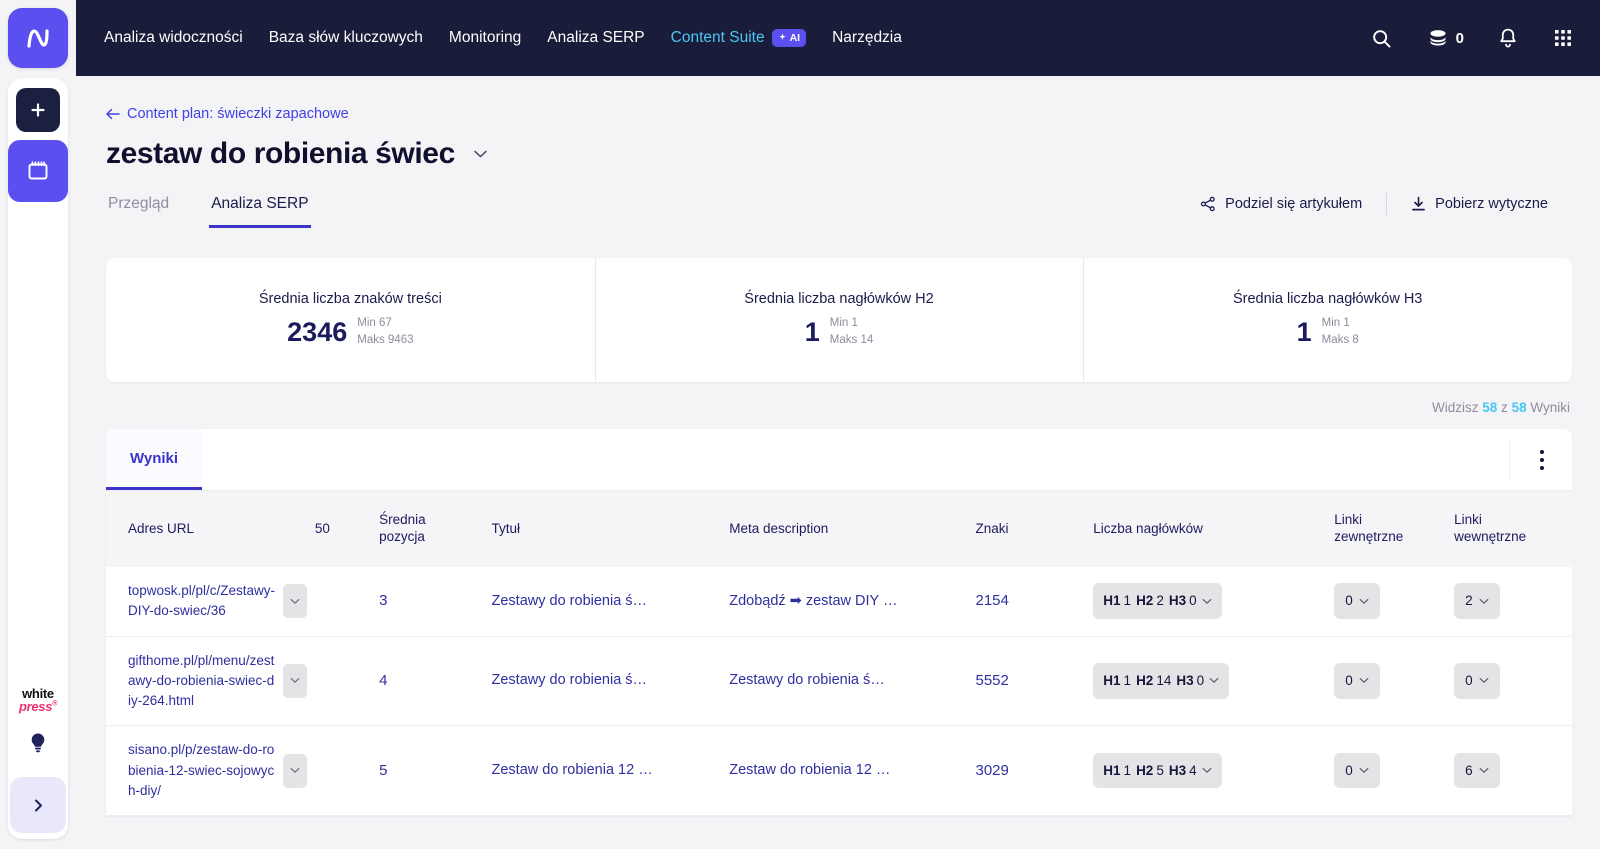 The height and width of the screenshot is (849, 1600). Describe the element at coordinates (38, 171) in the screenshot. I see `sidebar-item-content-plan` at that location.